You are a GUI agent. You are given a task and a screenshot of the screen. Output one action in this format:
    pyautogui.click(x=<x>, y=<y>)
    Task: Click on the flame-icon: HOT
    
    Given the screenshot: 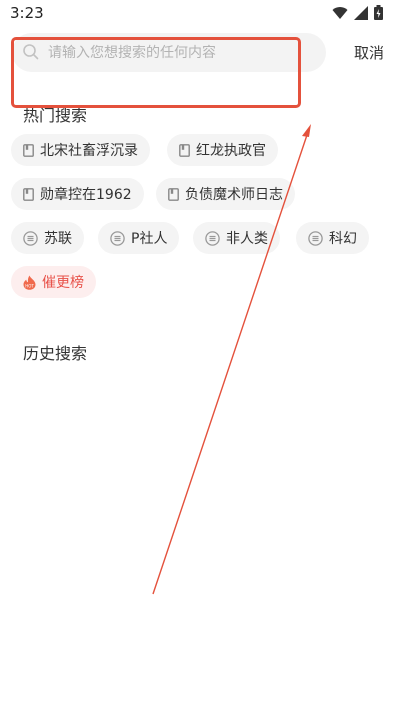 What is the action you would take?
    pyautogui.click(x=29, y=282)
    